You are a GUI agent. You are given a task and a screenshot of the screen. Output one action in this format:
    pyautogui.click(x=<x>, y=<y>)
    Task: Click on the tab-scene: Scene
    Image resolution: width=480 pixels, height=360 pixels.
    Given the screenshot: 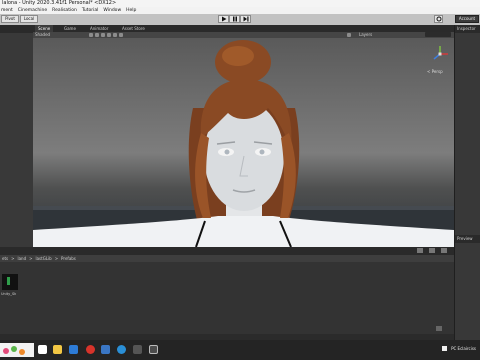 What is the action you would take?
    pyautogui.click(x=44, y=28)
    